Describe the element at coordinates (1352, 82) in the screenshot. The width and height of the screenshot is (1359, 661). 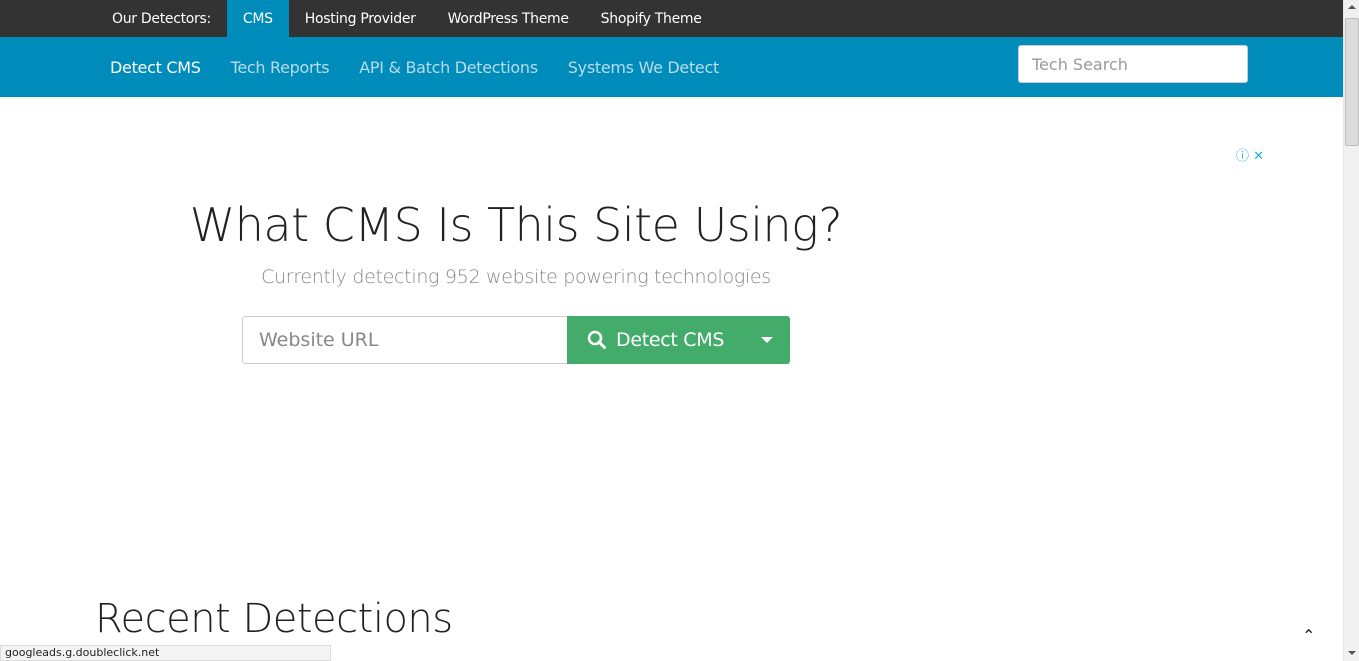
I see `scrollbar-thumb` at that location.